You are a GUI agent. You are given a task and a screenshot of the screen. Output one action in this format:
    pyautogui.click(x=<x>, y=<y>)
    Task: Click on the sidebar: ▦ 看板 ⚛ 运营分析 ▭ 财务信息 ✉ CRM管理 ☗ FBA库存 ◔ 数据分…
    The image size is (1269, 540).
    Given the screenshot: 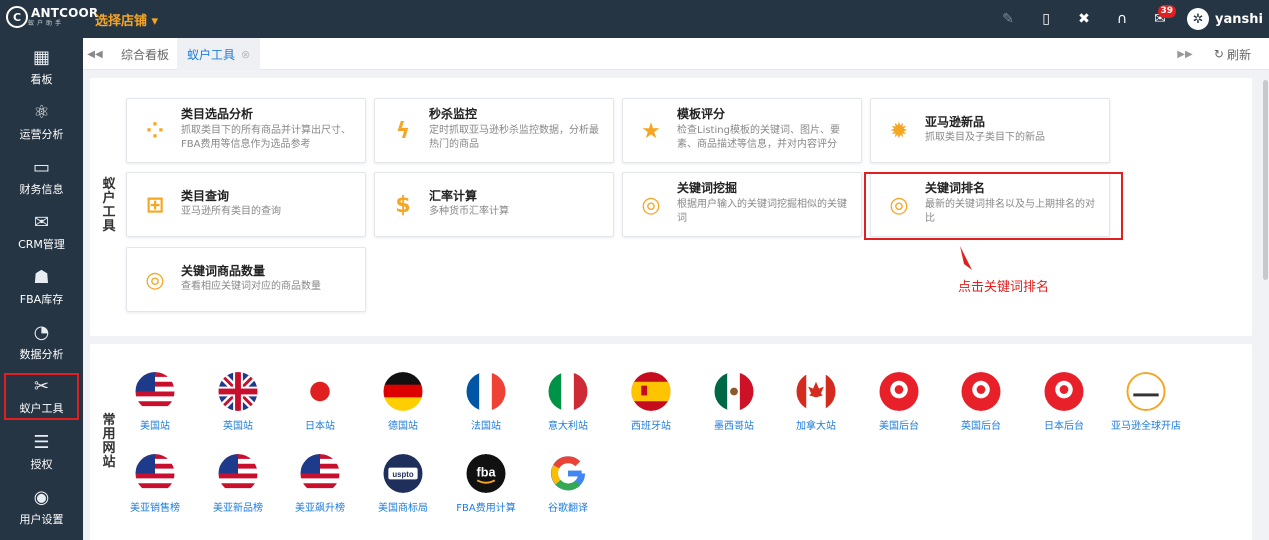 What is the action you would take?
    pyautogui.click(x=41, y=289)
    